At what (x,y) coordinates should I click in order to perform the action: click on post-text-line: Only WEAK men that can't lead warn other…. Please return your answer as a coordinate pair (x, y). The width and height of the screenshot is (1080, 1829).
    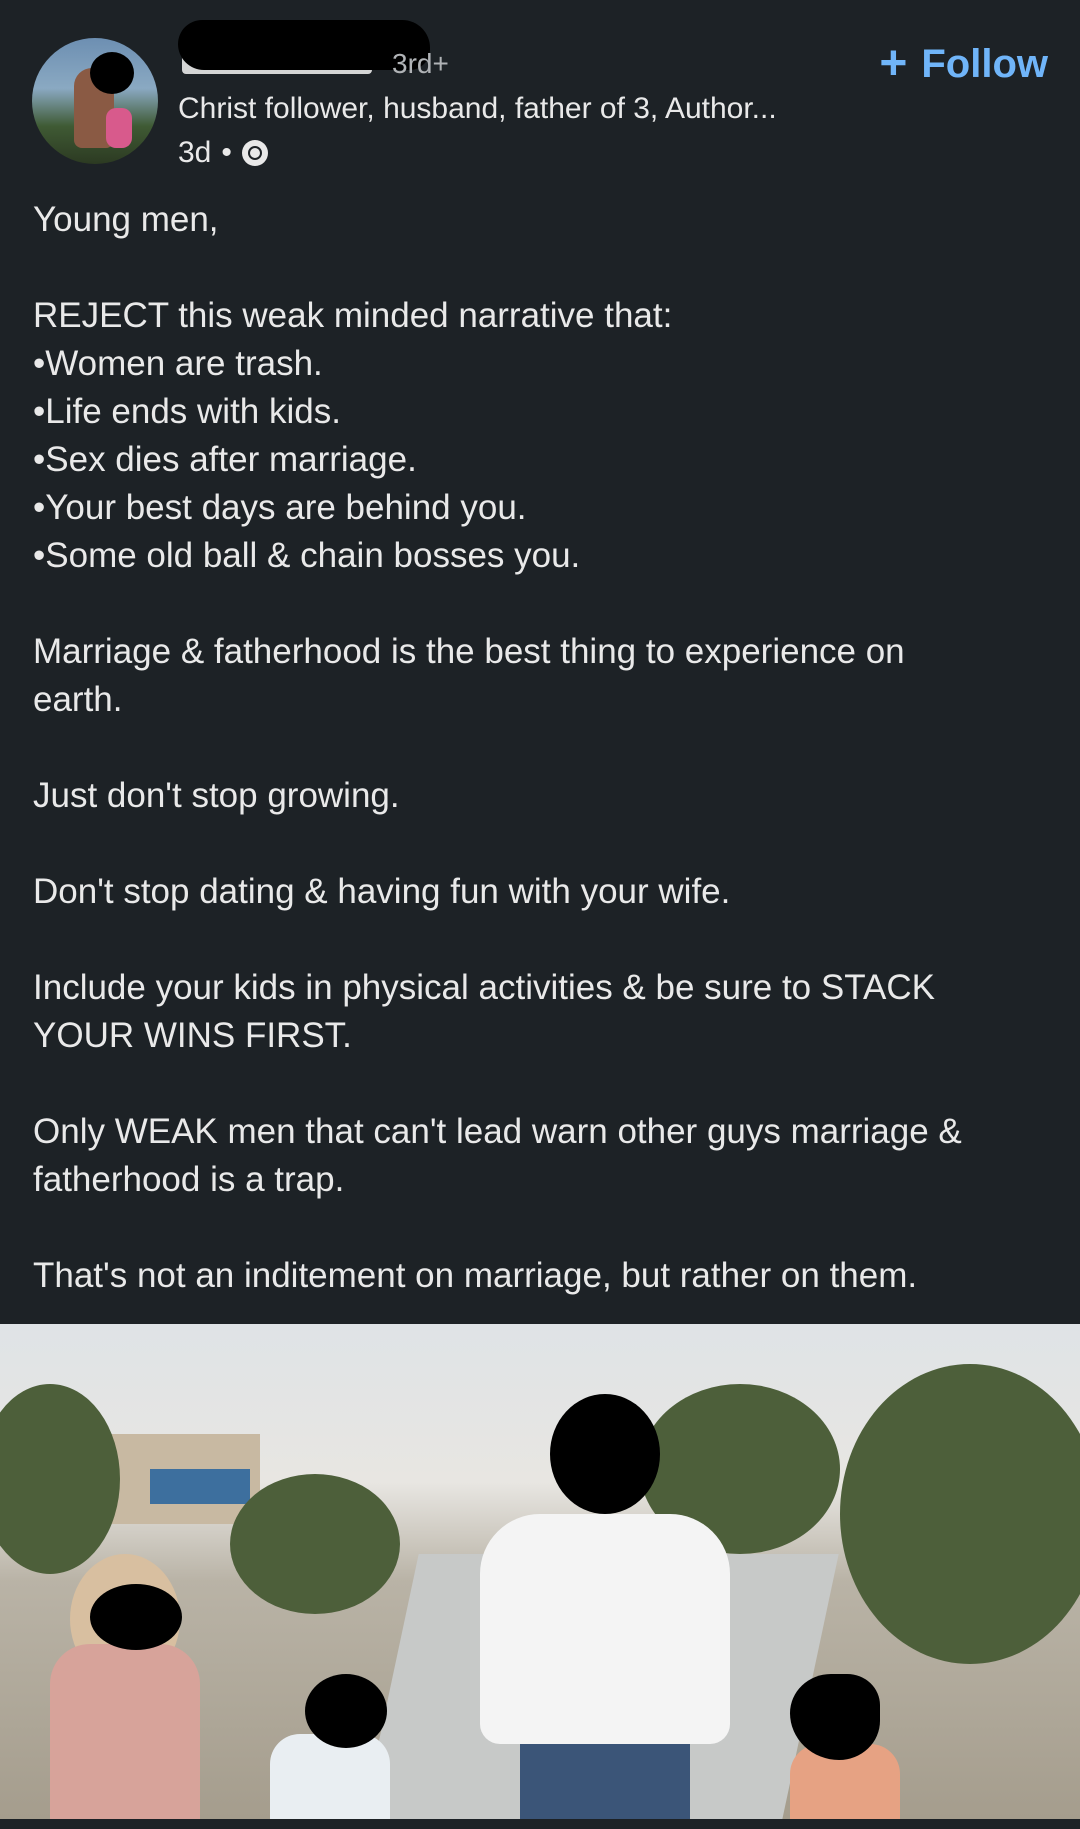
    Looking at the image, I should click on (497, 1131).